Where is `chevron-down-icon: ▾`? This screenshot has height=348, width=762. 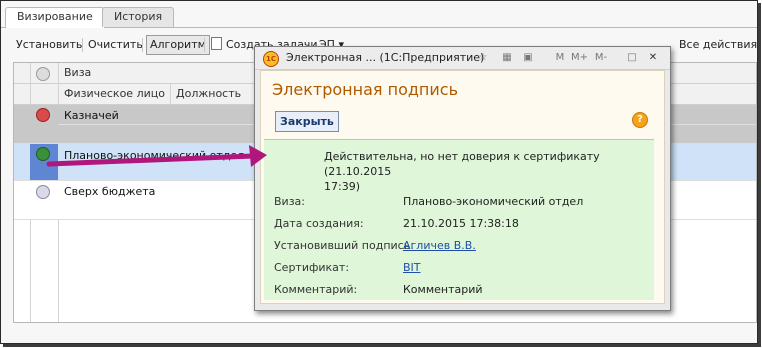
chevron-down-icon: ▾ is located at coordinates (757, 44).